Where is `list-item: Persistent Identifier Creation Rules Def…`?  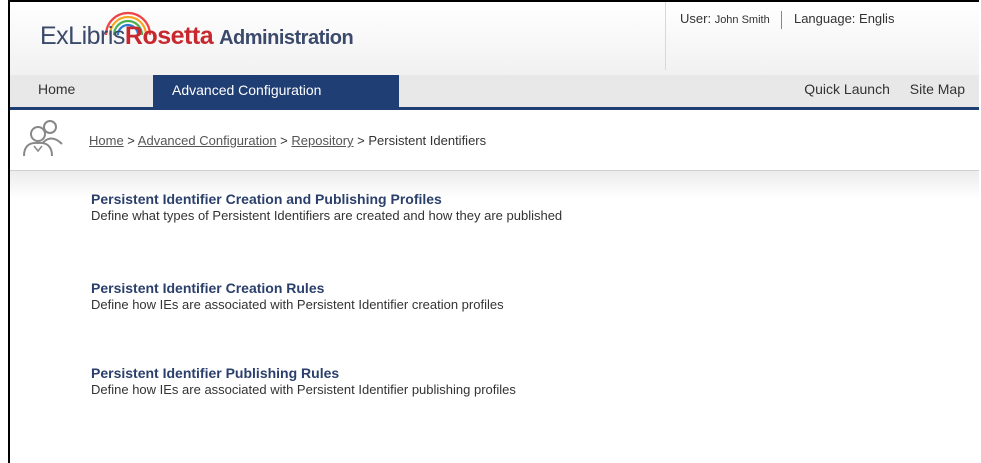
list-item: Persistent Identifier Creation Rules Def… is located at coordinates (297, 296).